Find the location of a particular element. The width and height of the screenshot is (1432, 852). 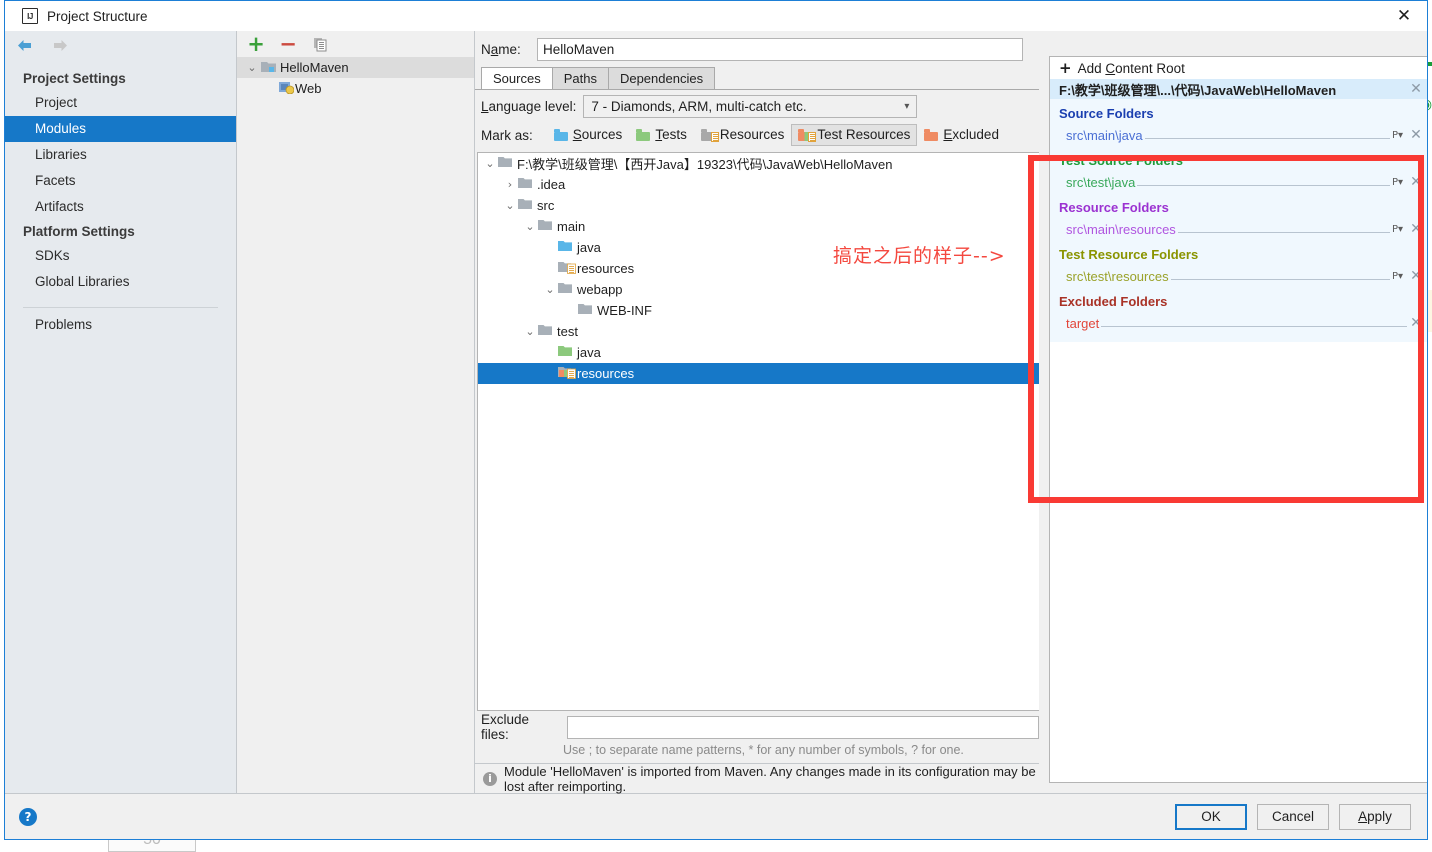

copy-module-icon is located at coordinates (320, 44).